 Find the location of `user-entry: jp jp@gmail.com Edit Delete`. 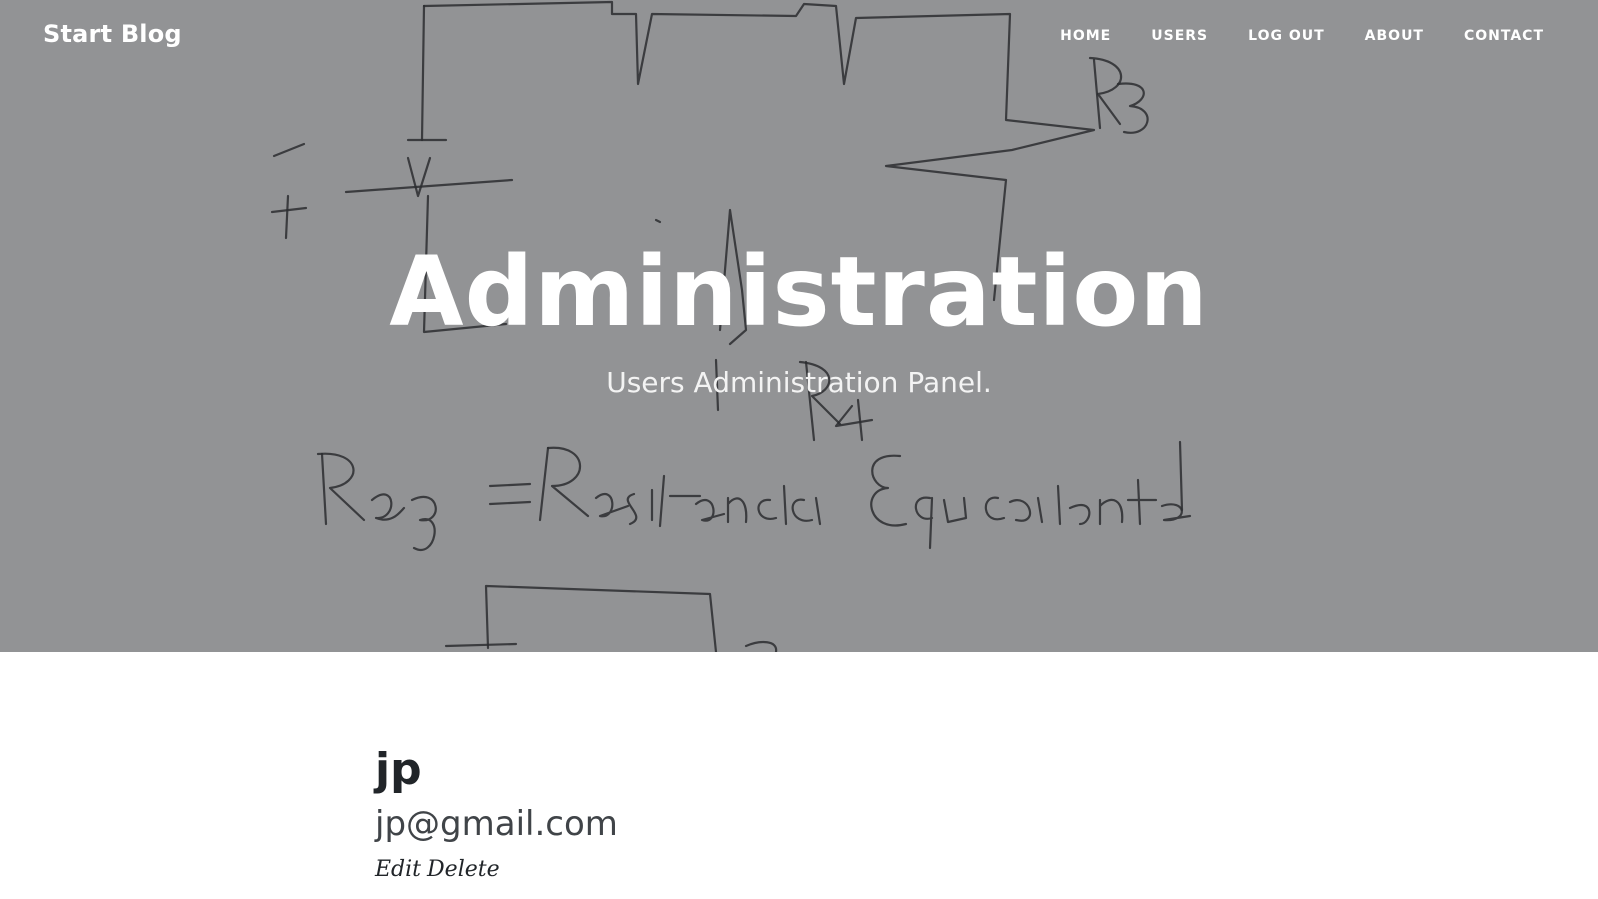

user-entry: jp jp@gmail.com Edit Delete is located at coordinates (800, 813).